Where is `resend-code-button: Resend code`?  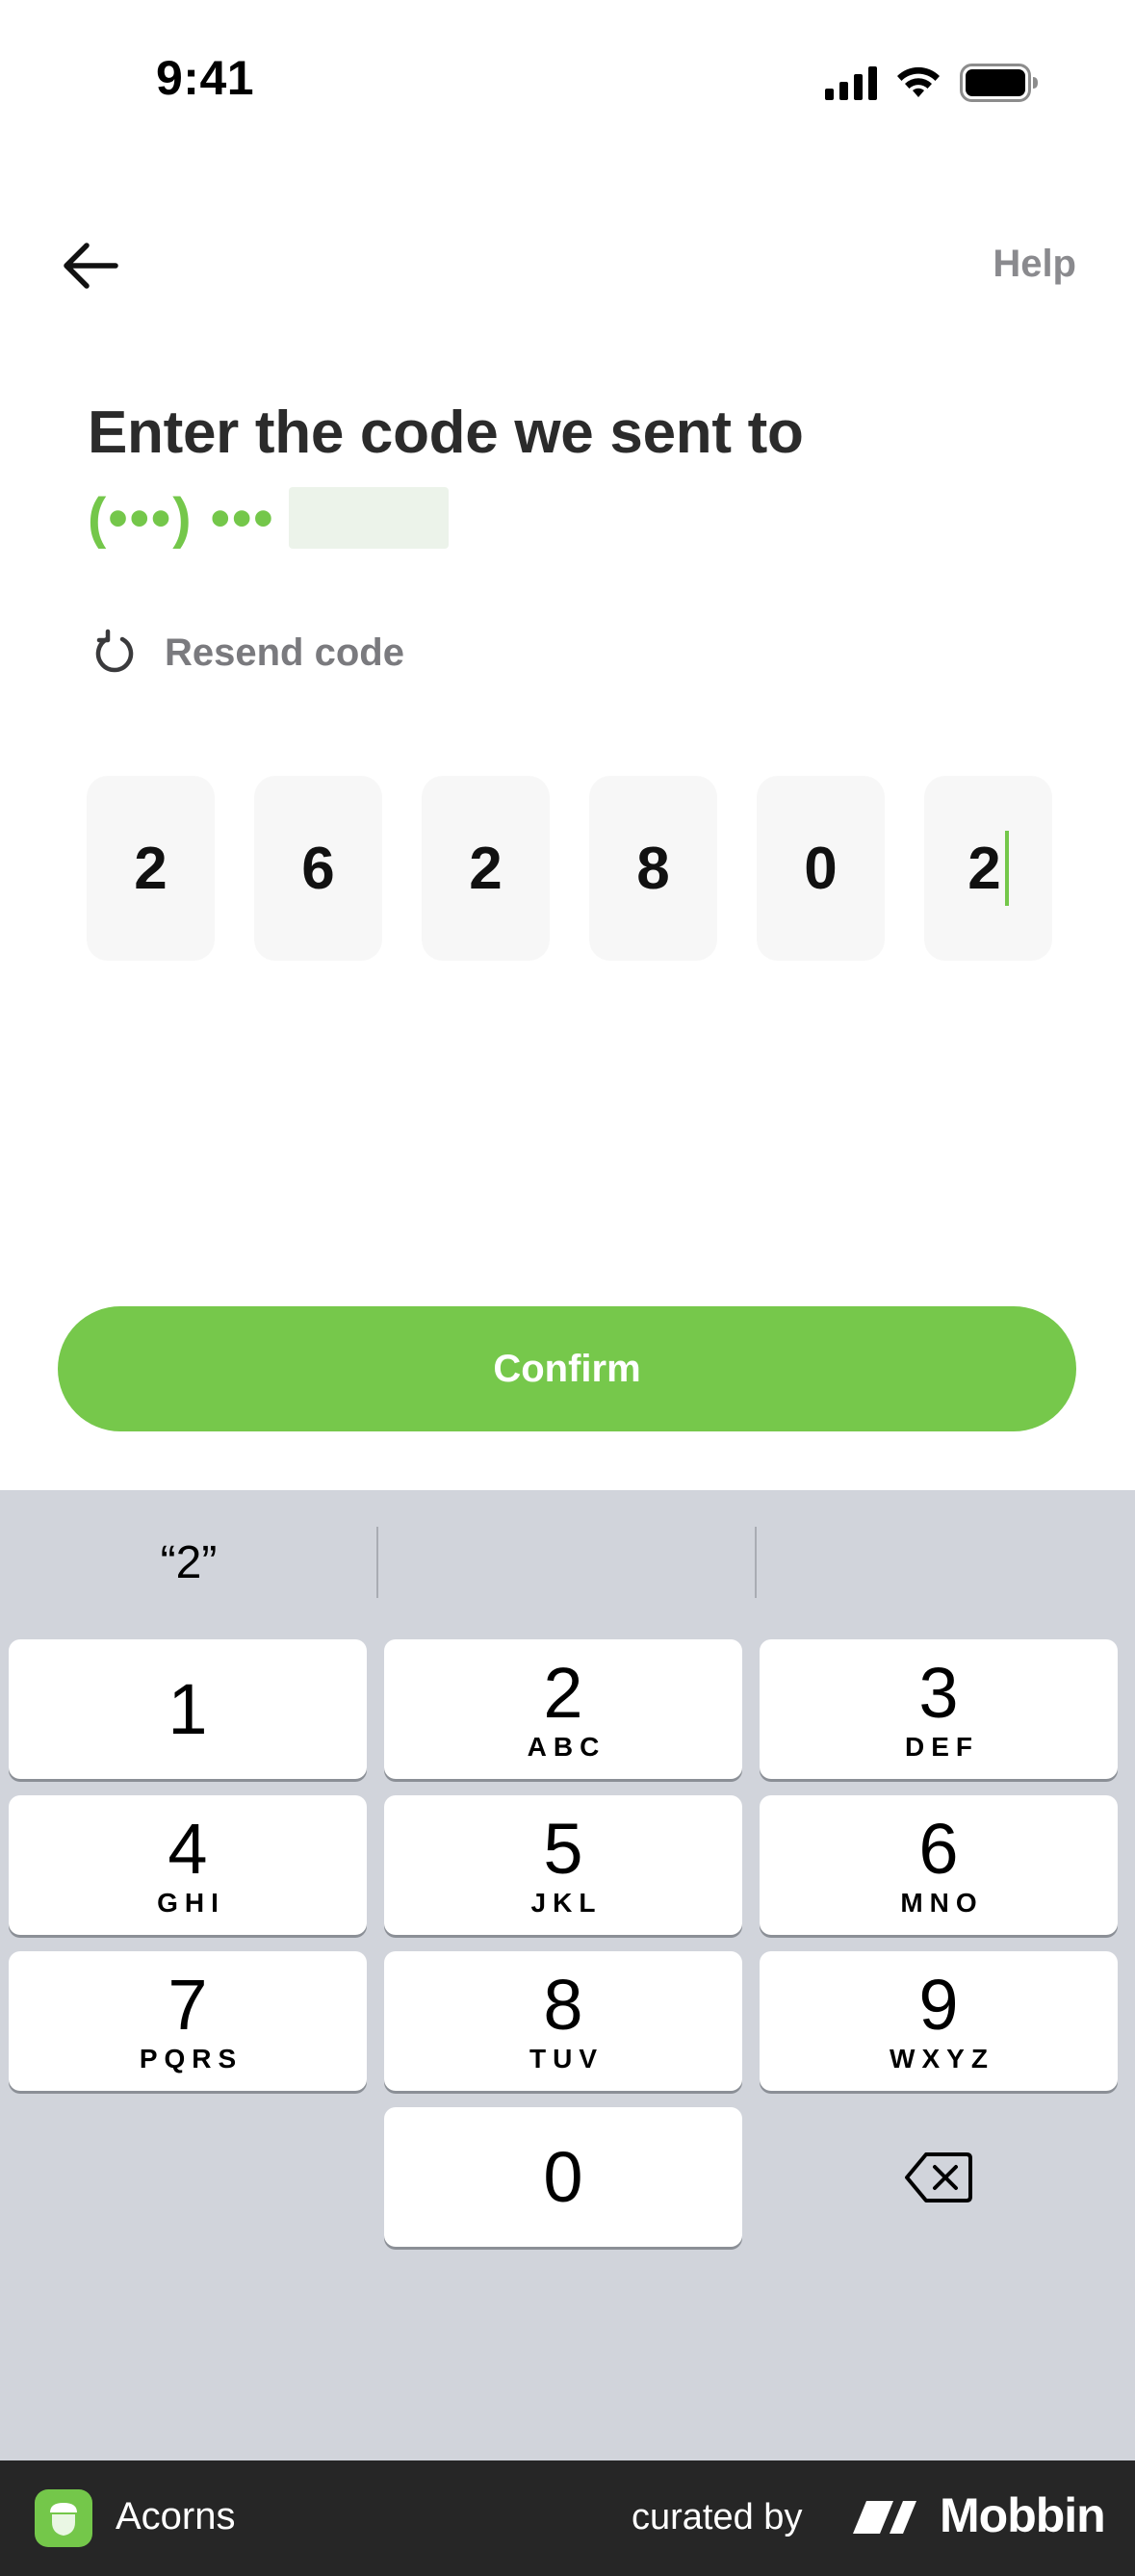
resend-code-button: Resend code is located at coordinates (246, 653).